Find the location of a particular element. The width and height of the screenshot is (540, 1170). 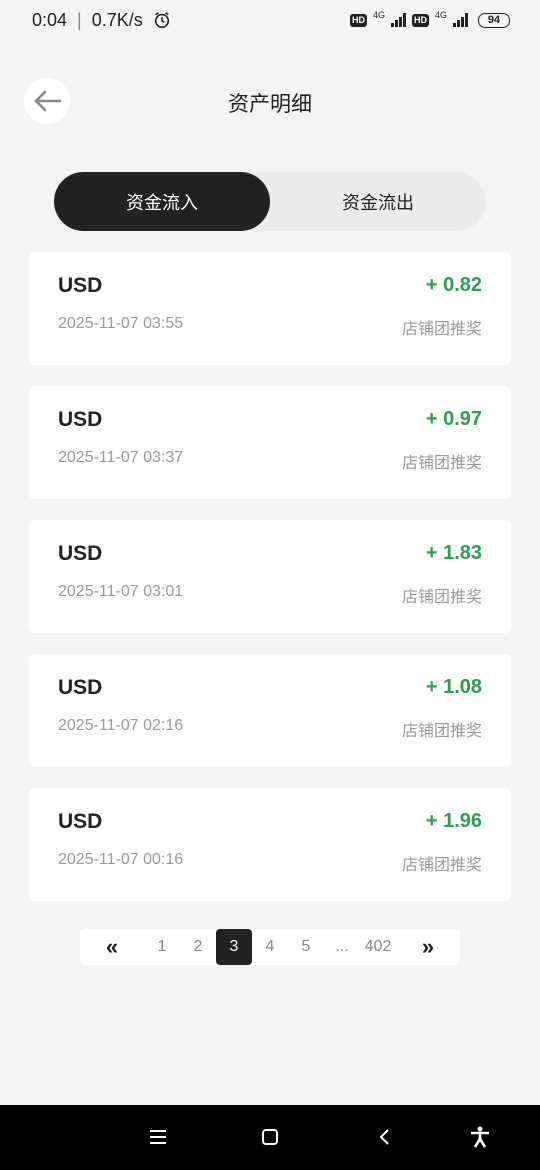

list-item: USD + 0.82 2025-11-07 03:55 店铺团推奖 is located at coordinates (270, 308).